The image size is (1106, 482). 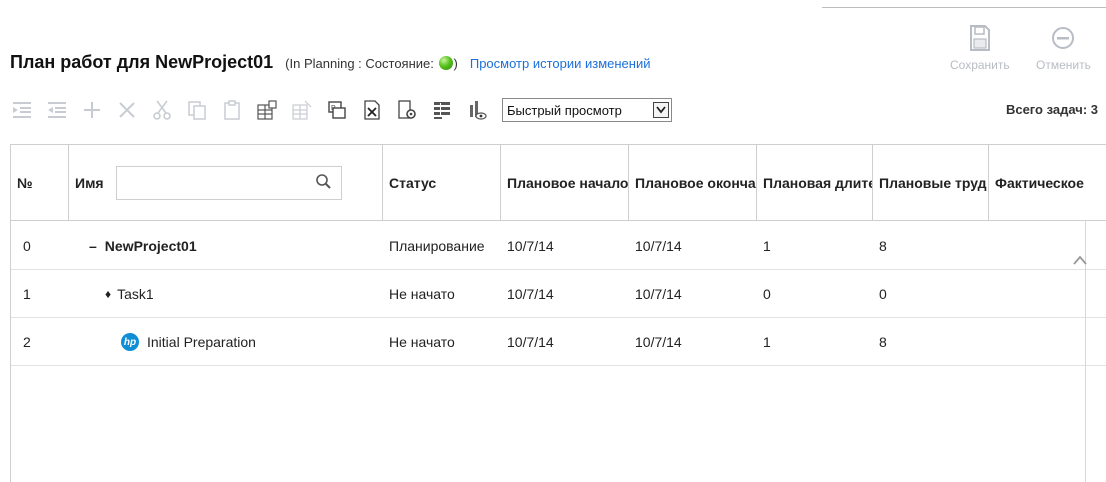 What do you see at coordinates (442, 110) in the screenshot?
I see `columns-icon` at bounding box center [442, 110].